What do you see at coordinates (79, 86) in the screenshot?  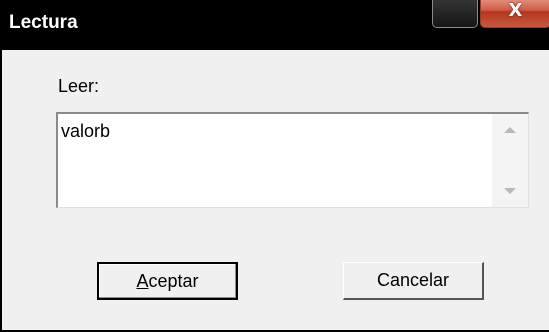 I see `leer-label: Leer:` at bounding box center [79, 86].